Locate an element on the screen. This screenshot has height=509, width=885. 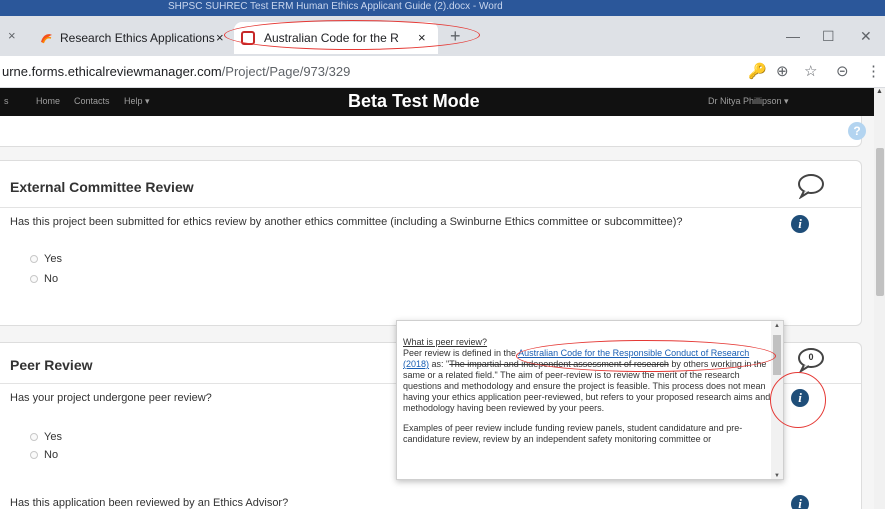
minimize-button: — is located at coordinates (793, 36).